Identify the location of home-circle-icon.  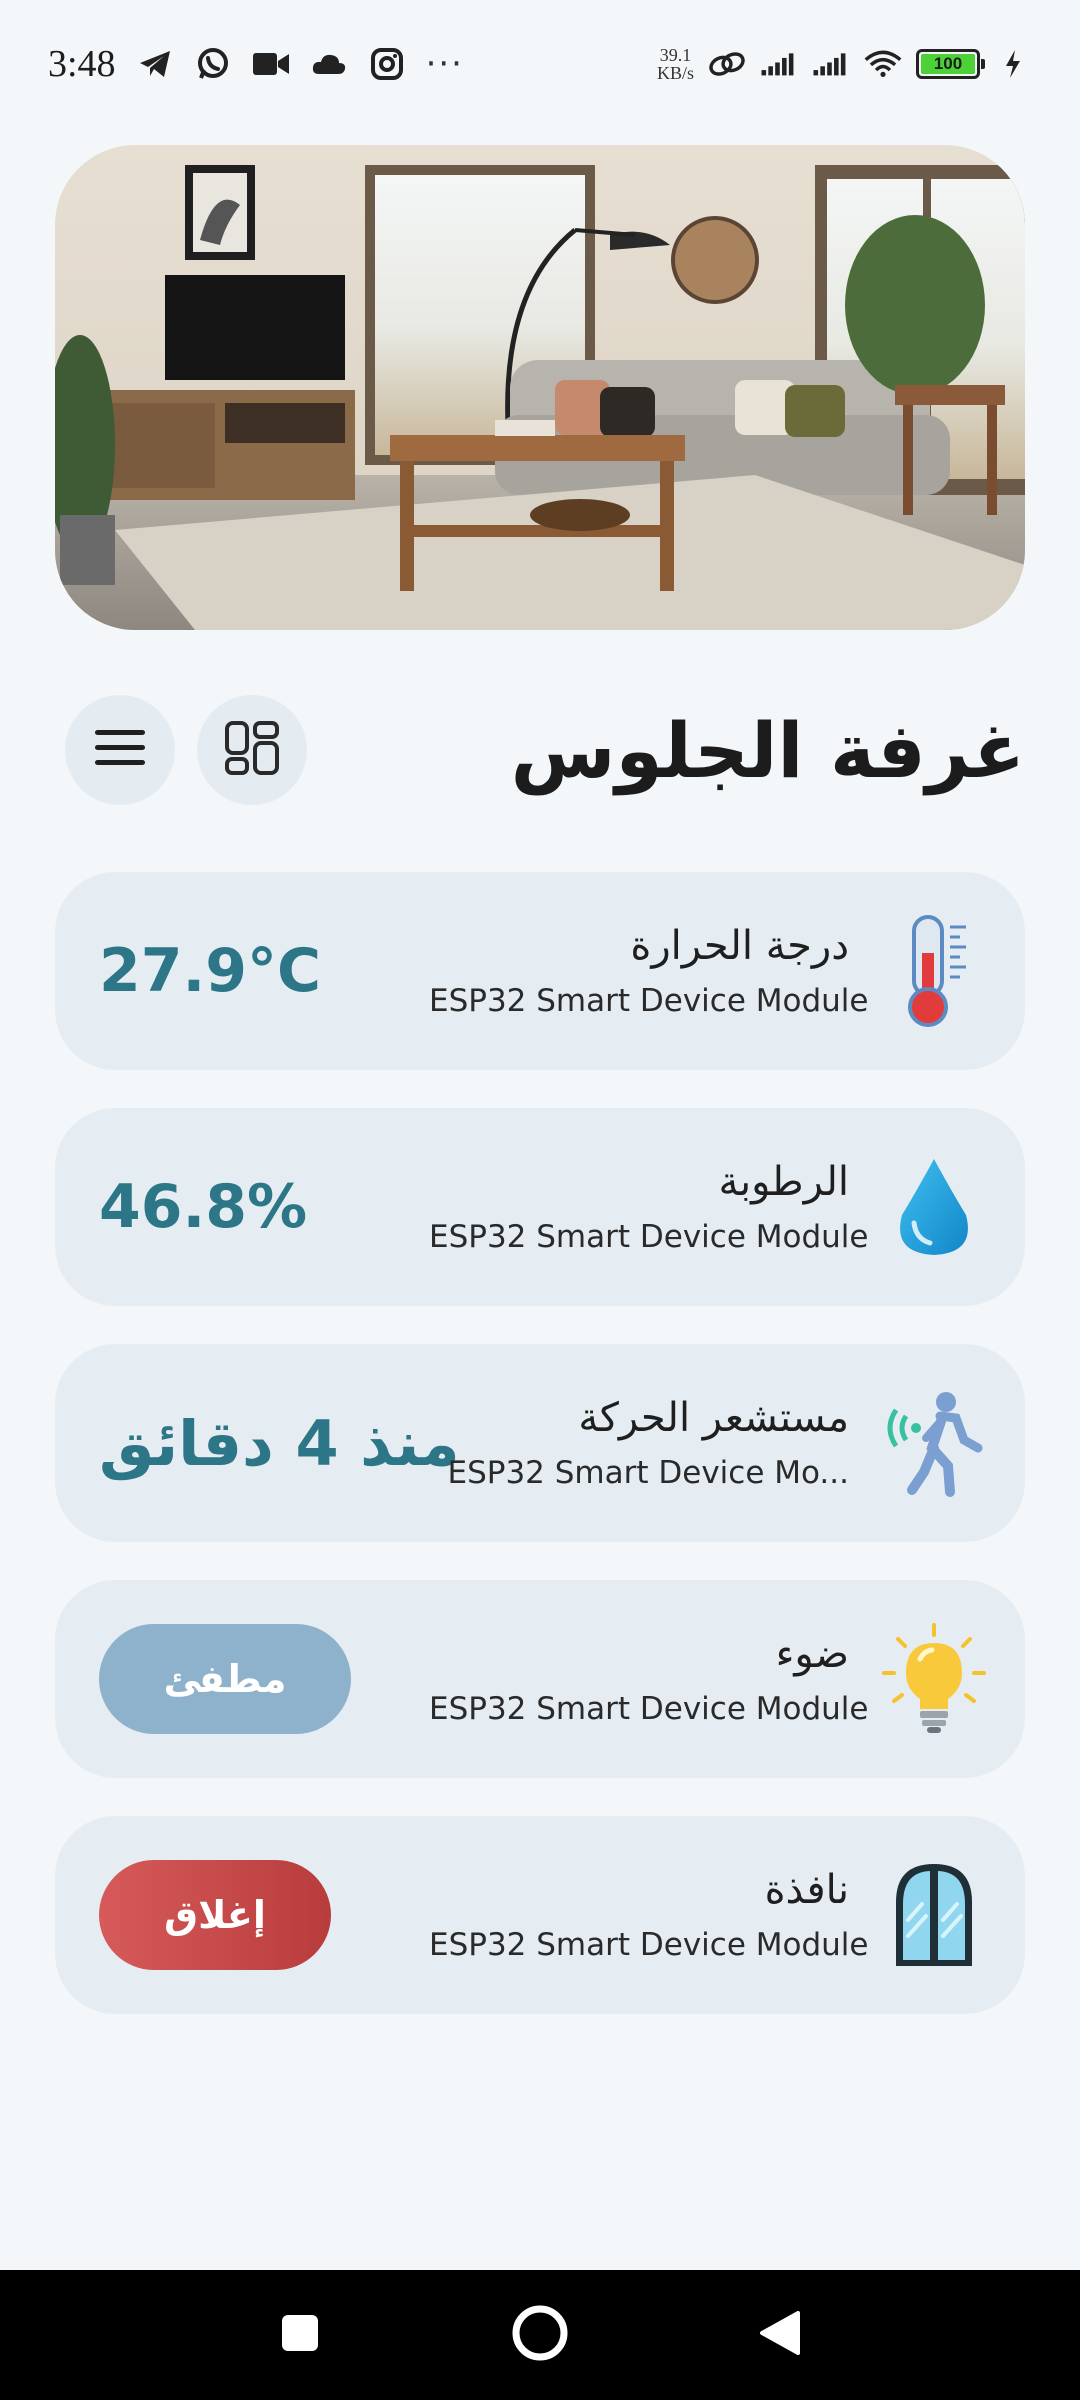
(540, 2335).